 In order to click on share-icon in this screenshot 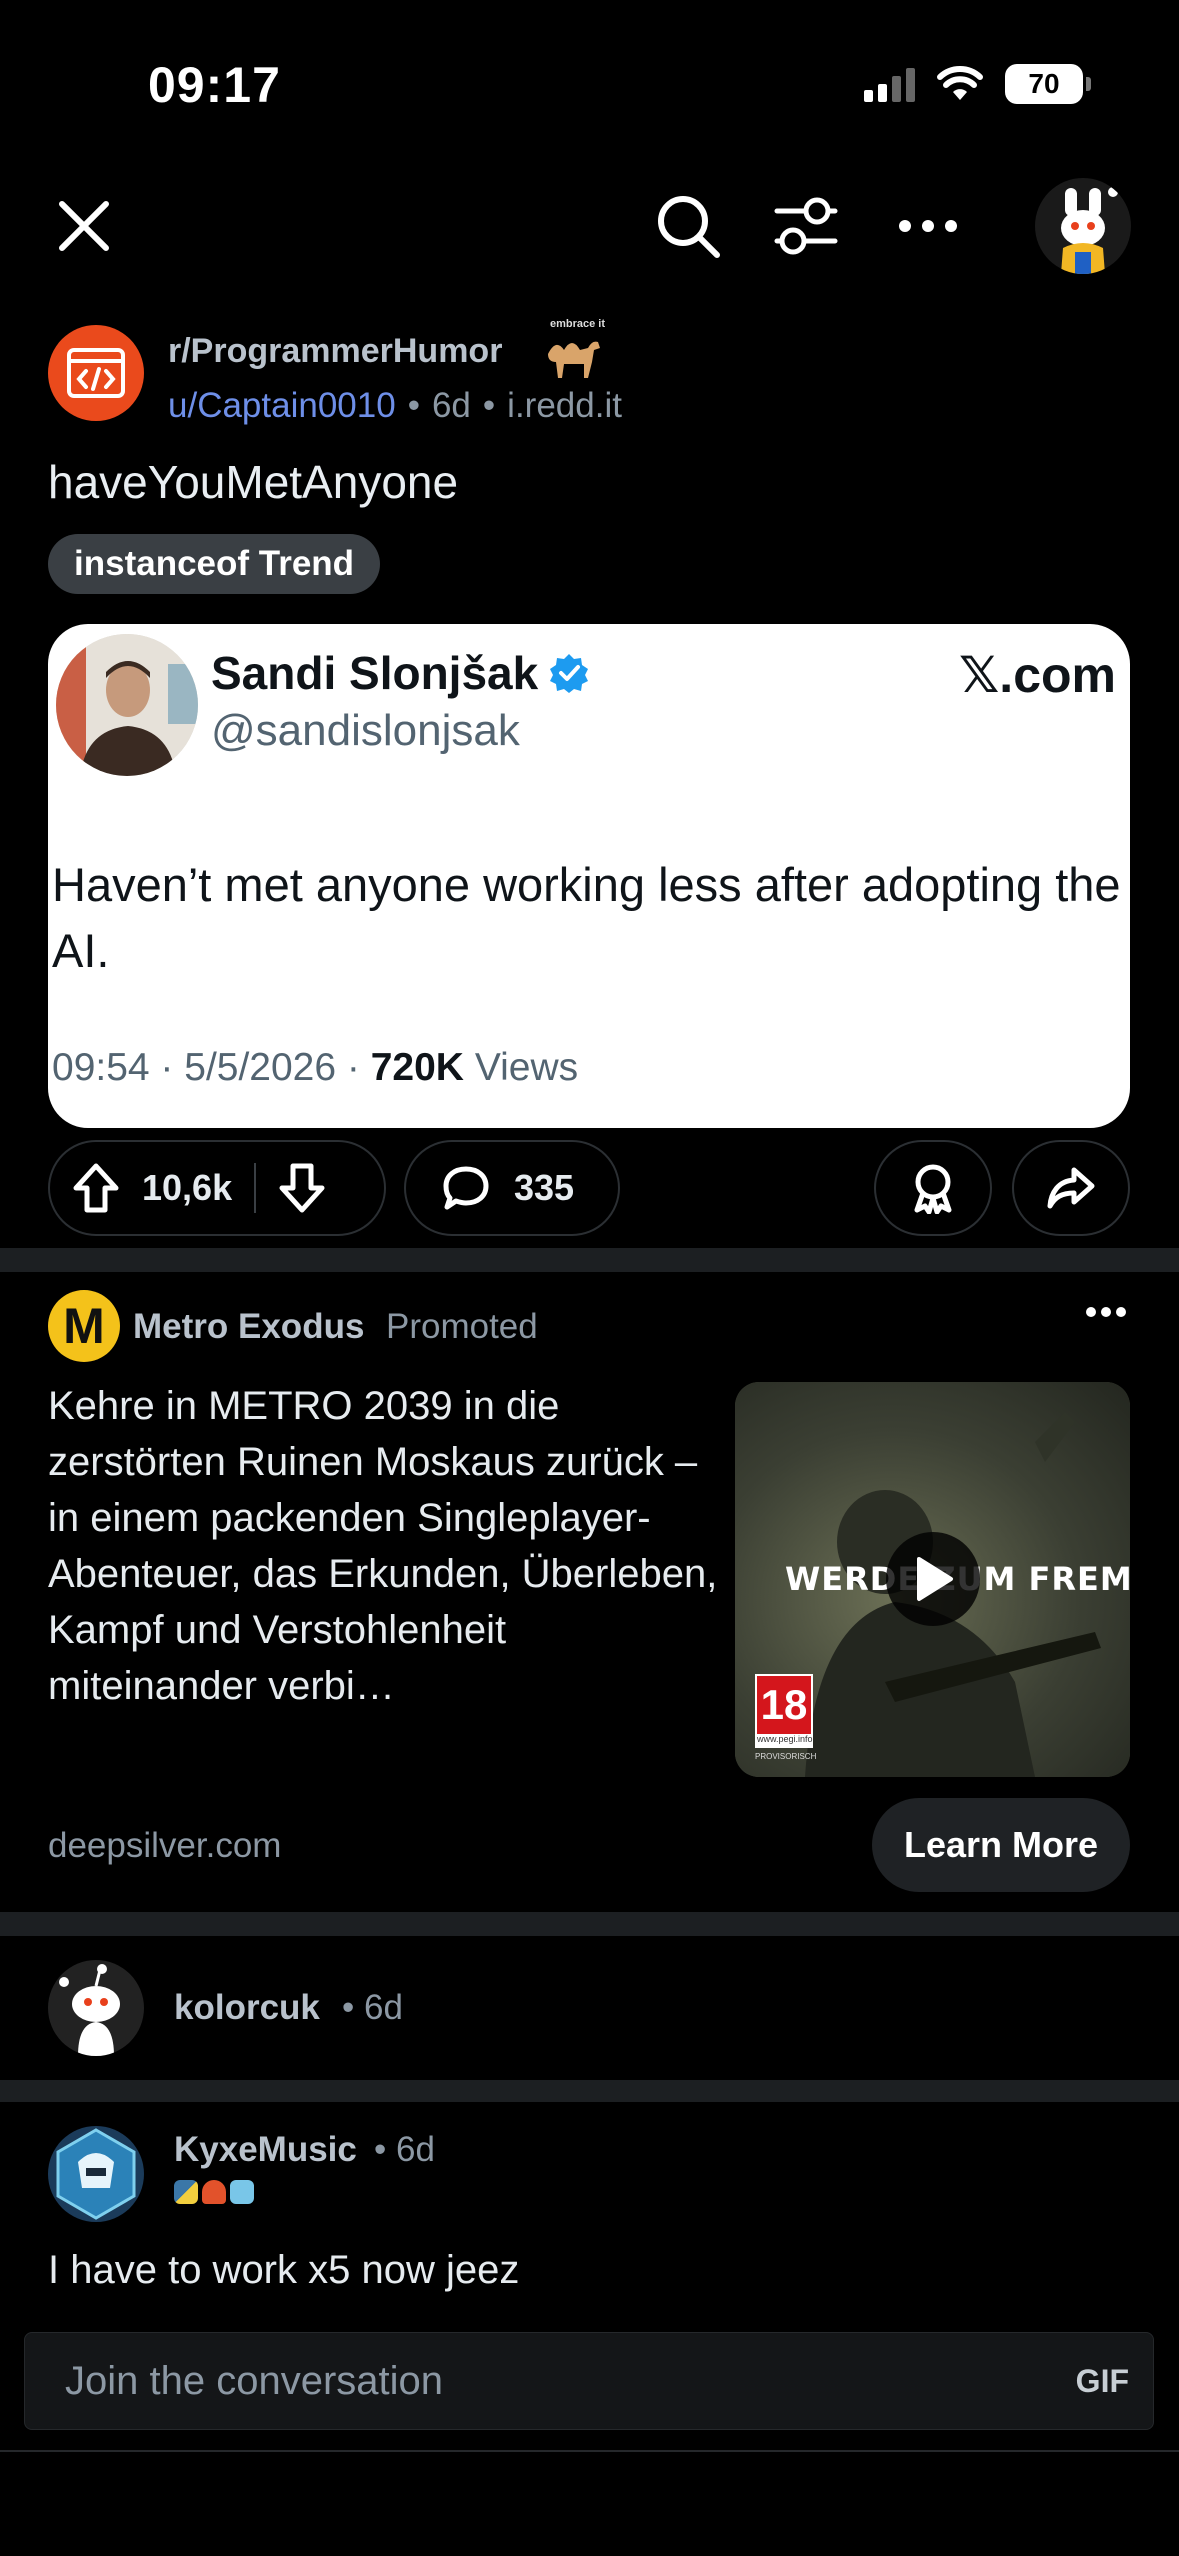, I will do `click(1071, 1188)`.